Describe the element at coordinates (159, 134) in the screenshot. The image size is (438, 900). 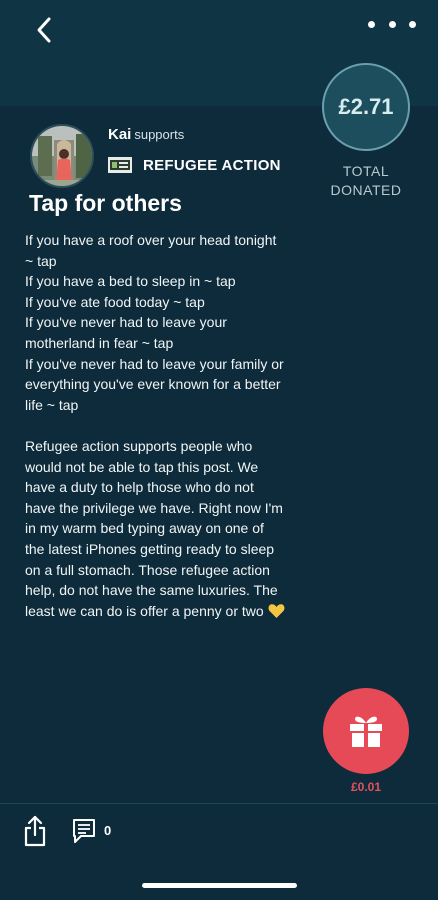
I see `author-verb: supports` at that location.